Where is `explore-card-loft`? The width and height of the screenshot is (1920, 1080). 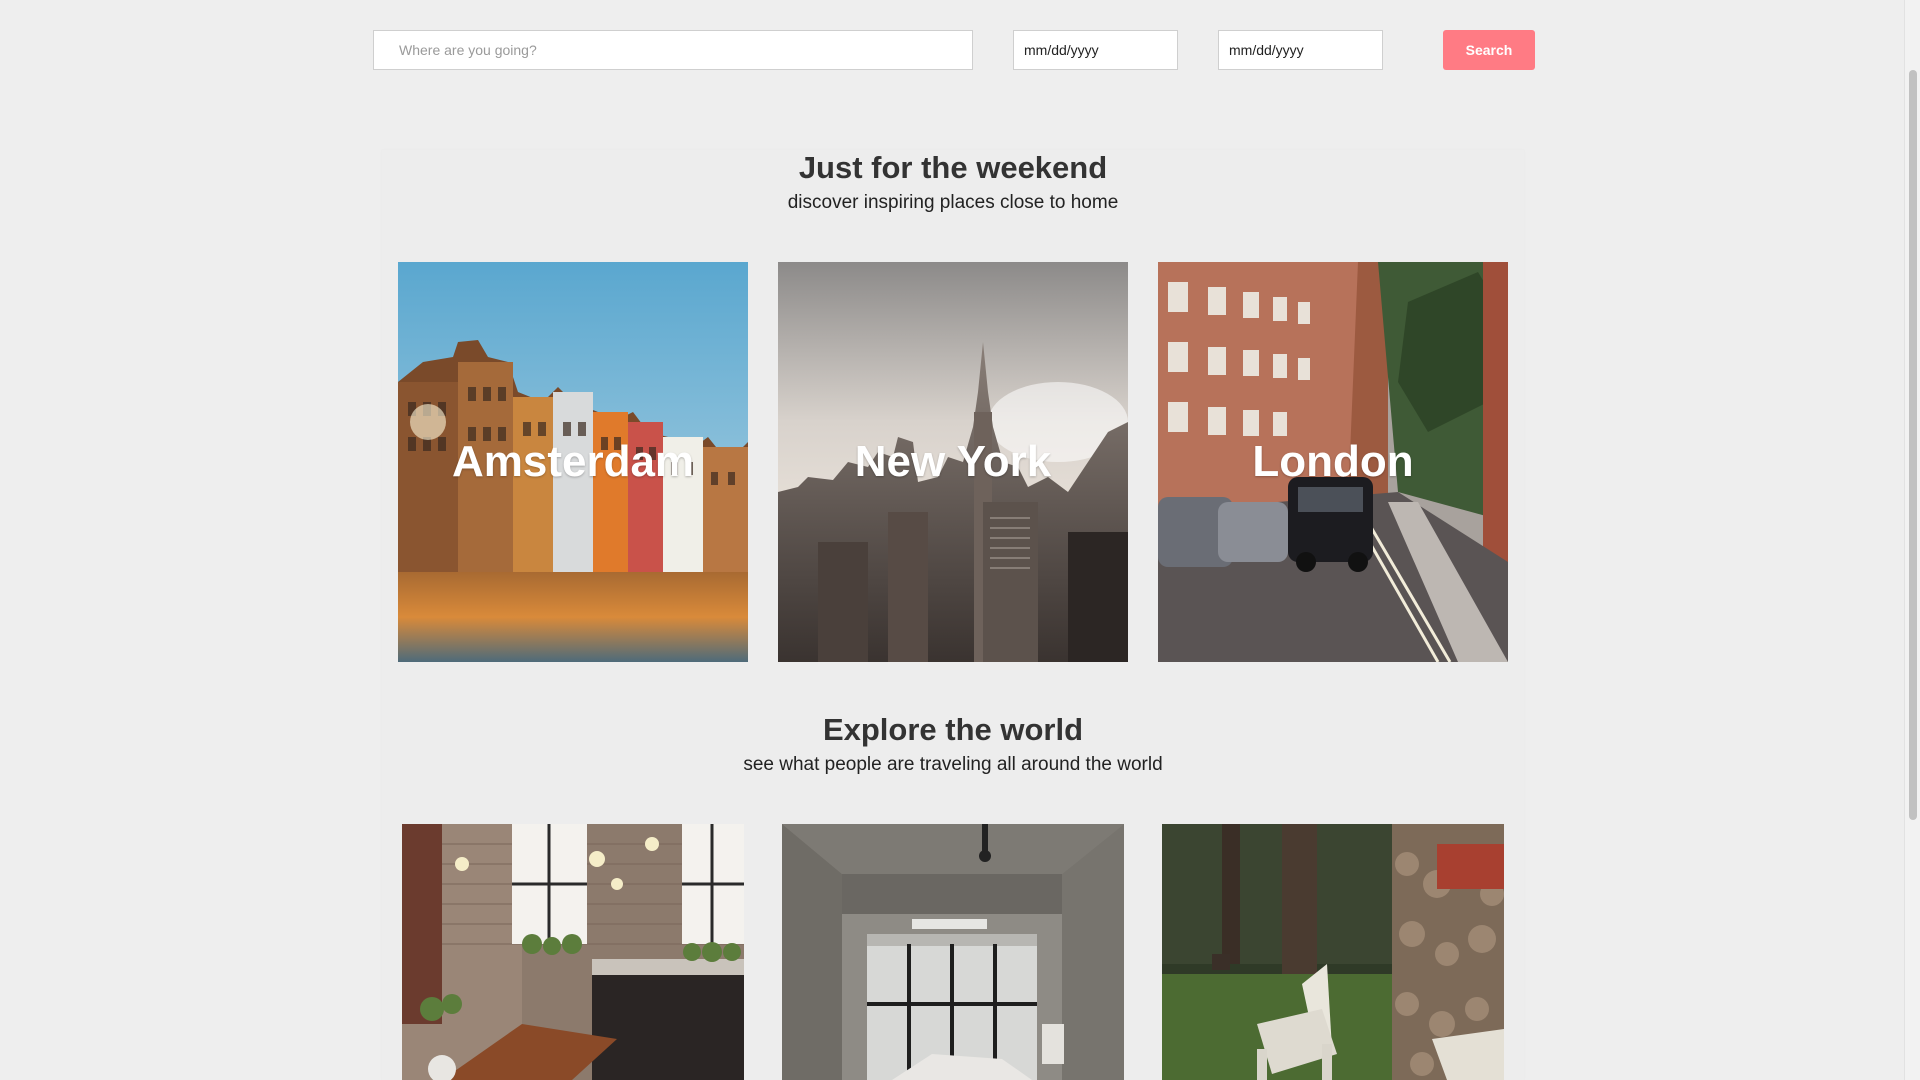 explore-card-loft is located at coordinates (573, 952).